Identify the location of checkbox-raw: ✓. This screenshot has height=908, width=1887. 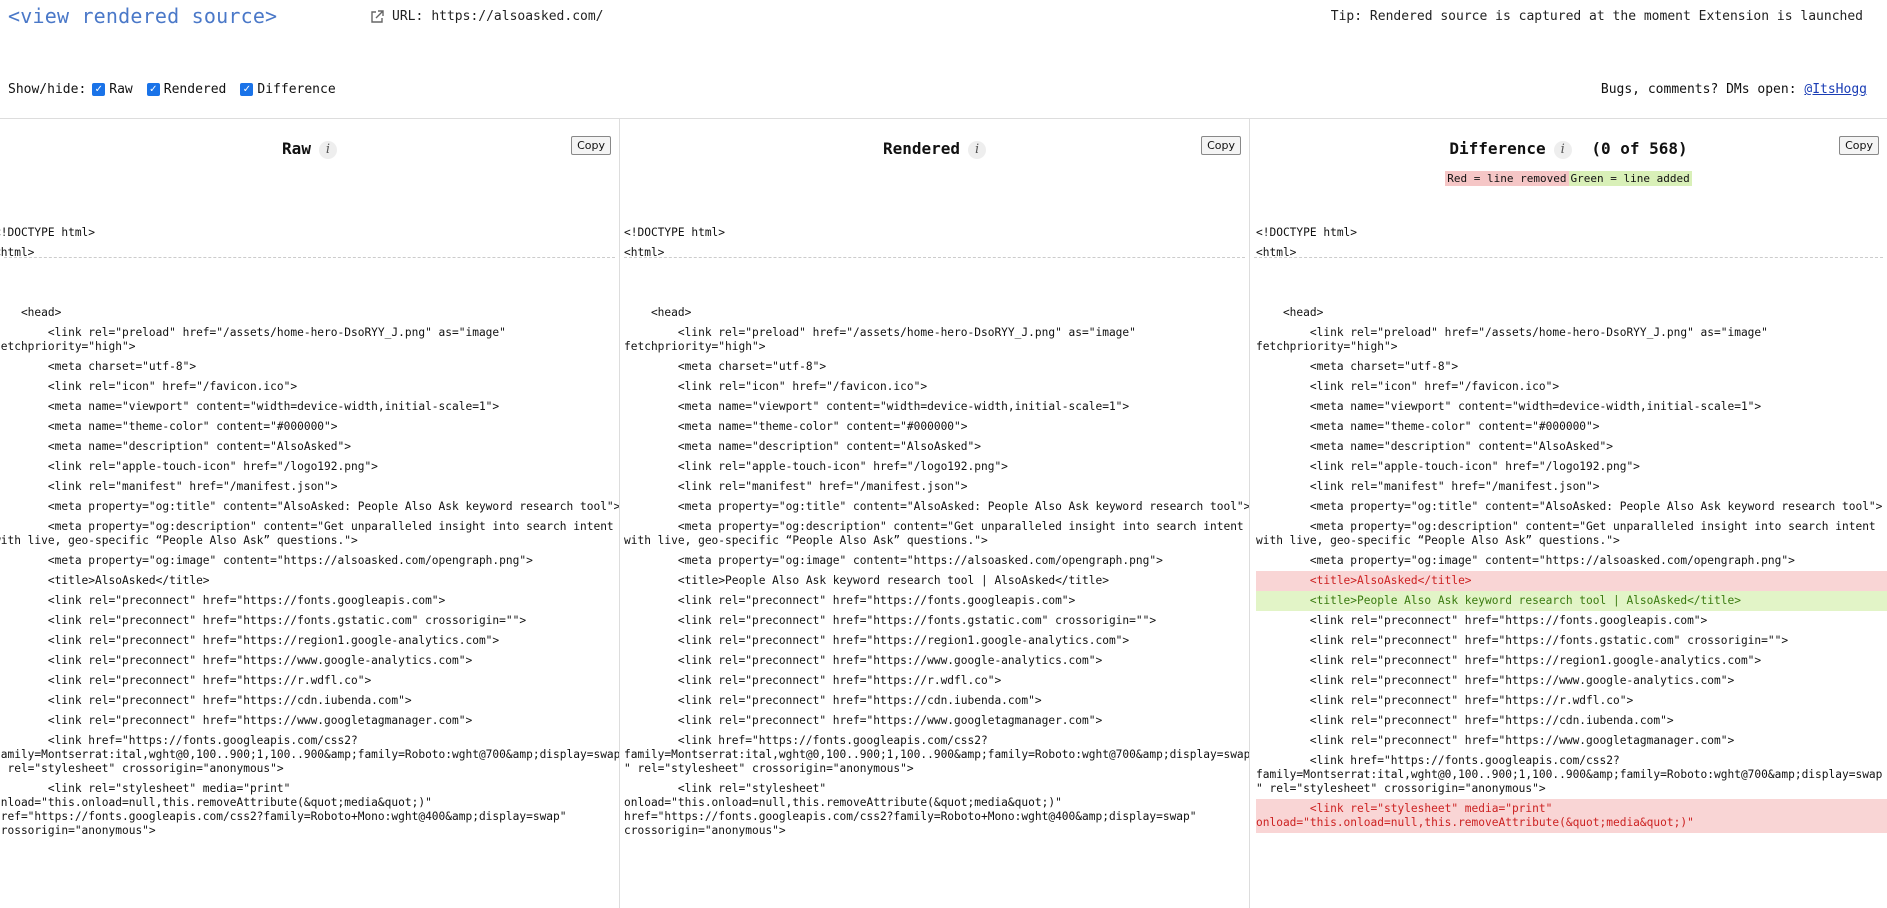
(99, 89).